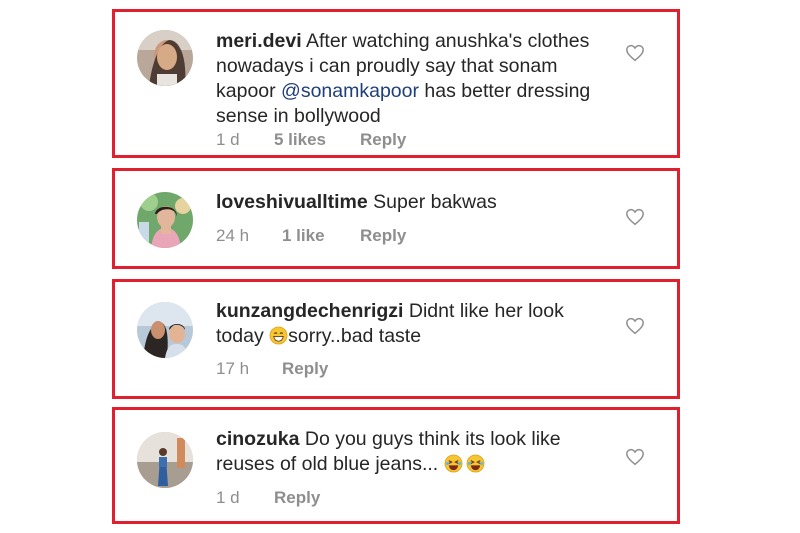 Image resolution: width=800 pixels, height=533 pixels. I want to click on comment-username: meri.devi, so click(259, 41).